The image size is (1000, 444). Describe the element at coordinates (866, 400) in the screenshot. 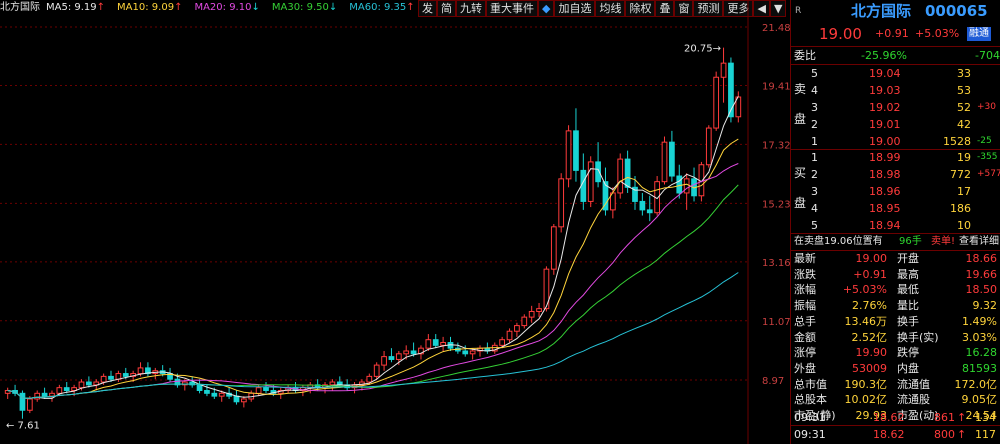

I see `stat-cell: 10.02亿` at that location.